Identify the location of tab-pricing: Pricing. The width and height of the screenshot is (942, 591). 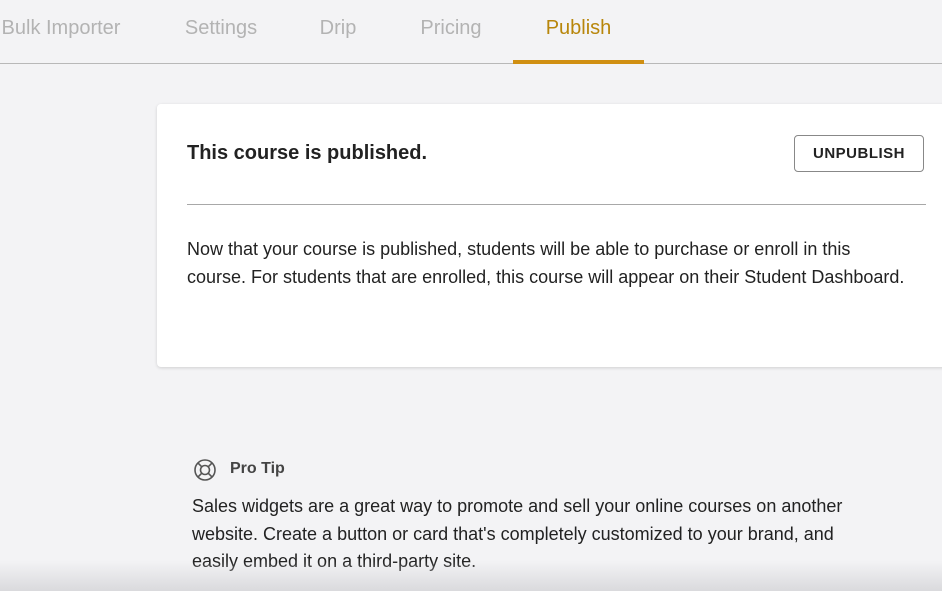
(451, 31).